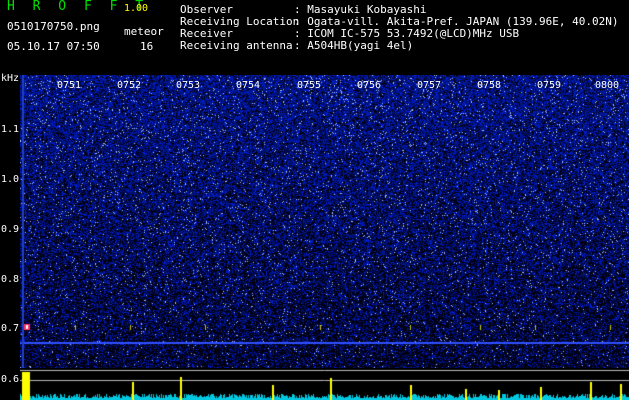  What do you see at coordinates (549, 85) in the screenshot?
I see `x-tick-label: 0759` at bounding box center [549, 85].